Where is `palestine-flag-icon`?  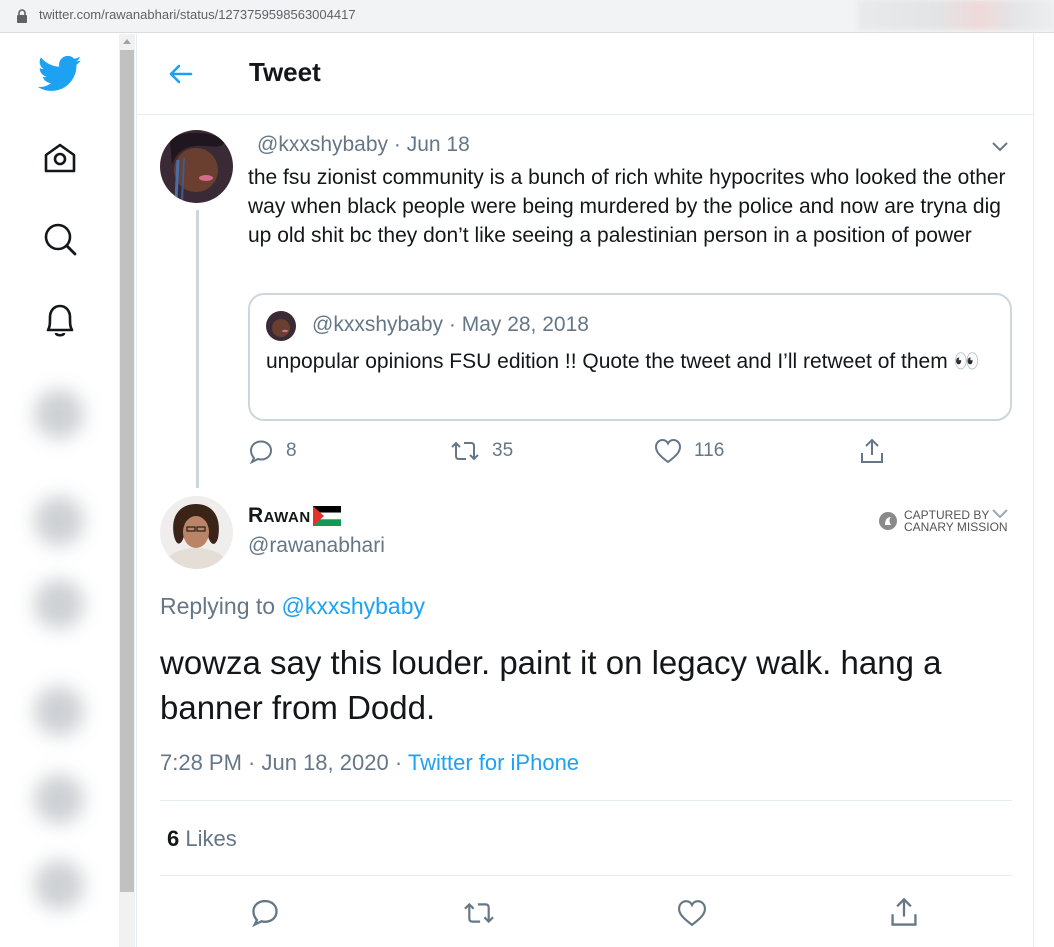
palestine-flag-icon is located at coordinates (326, 516).